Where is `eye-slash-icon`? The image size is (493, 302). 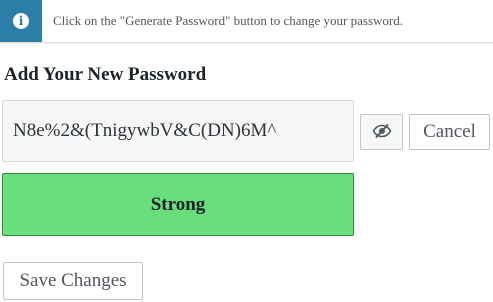
eye-slash-icon is located at coordinates (382, 132).